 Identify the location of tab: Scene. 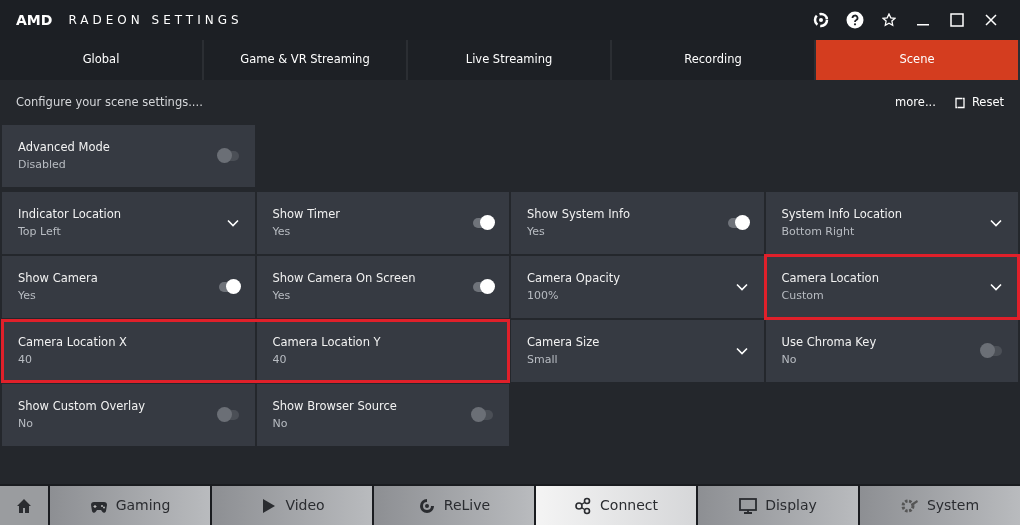
(918, 60).